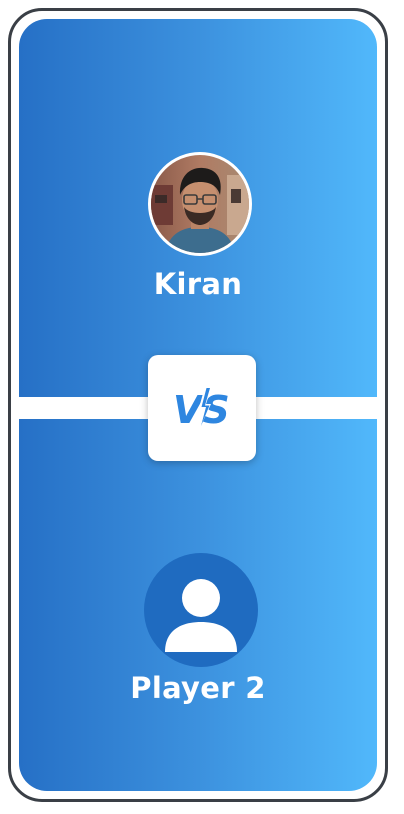 Image resolution: width=404 pixels, height=814 pixels. I want to click on player1-avatar, so click(200, 204).